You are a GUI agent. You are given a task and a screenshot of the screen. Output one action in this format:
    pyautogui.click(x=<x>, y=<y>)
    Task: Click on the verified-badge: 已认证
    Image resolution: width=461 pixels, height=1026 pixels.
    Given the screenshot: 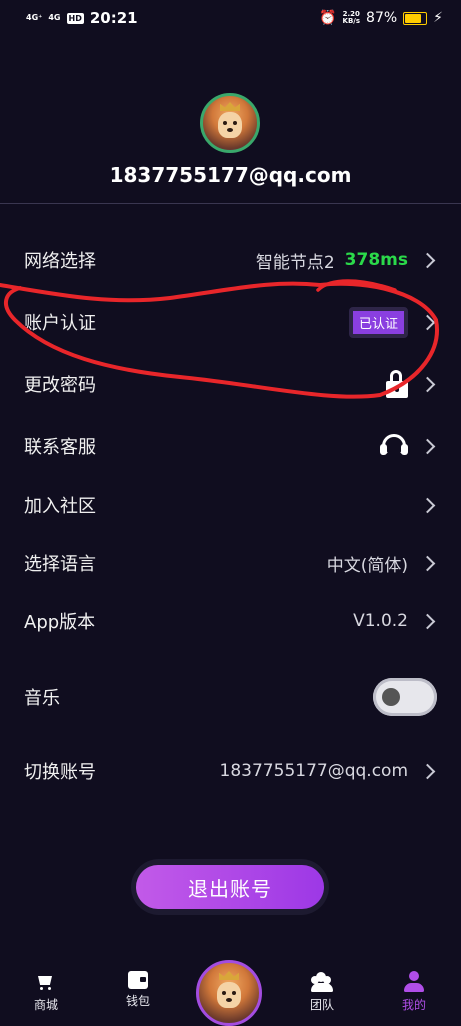 What is the action you would take?
    pyautogui.click(x=378, y=322)
    